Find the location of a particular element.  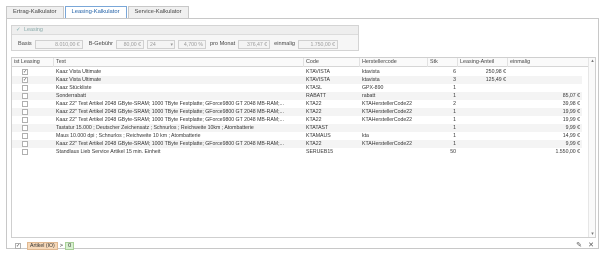

close-icon: ✕ is located at coordinates (591, 245).